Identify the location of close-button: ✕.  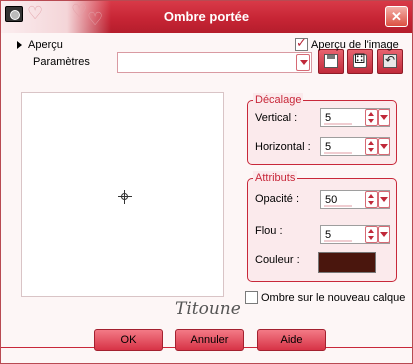
(396, 16).